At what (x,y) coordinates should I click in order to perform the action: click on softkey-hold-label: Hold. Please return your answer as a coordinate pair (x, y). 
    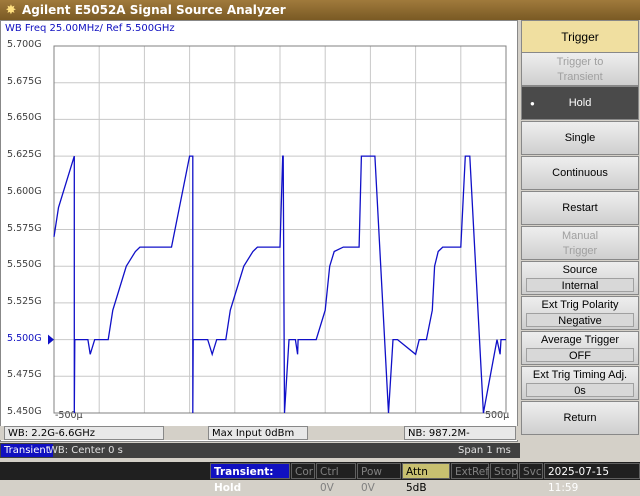
    Looking at the image, I should click on (580, 103).